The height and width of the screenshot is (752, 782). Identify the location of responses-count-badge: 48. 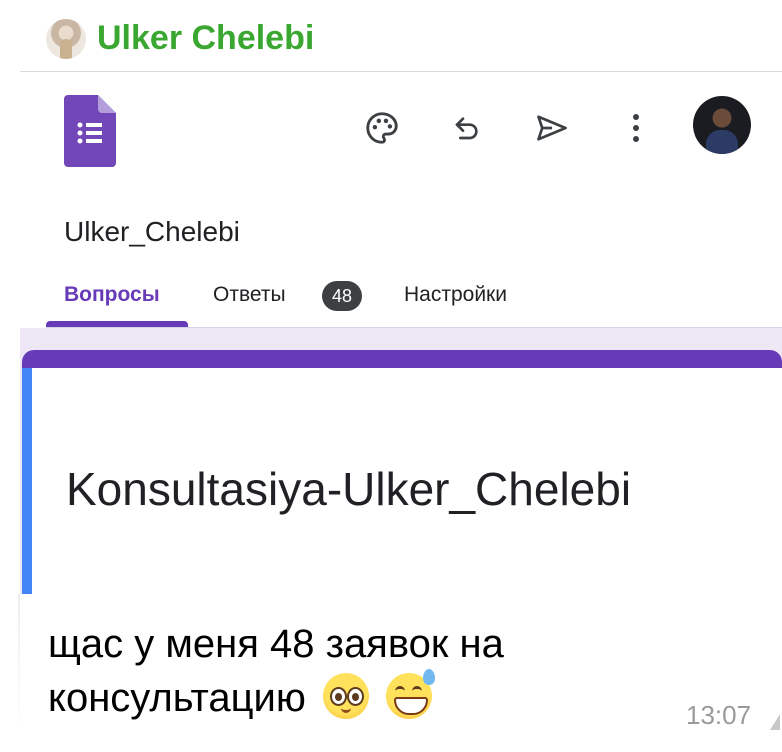
(342, 296).